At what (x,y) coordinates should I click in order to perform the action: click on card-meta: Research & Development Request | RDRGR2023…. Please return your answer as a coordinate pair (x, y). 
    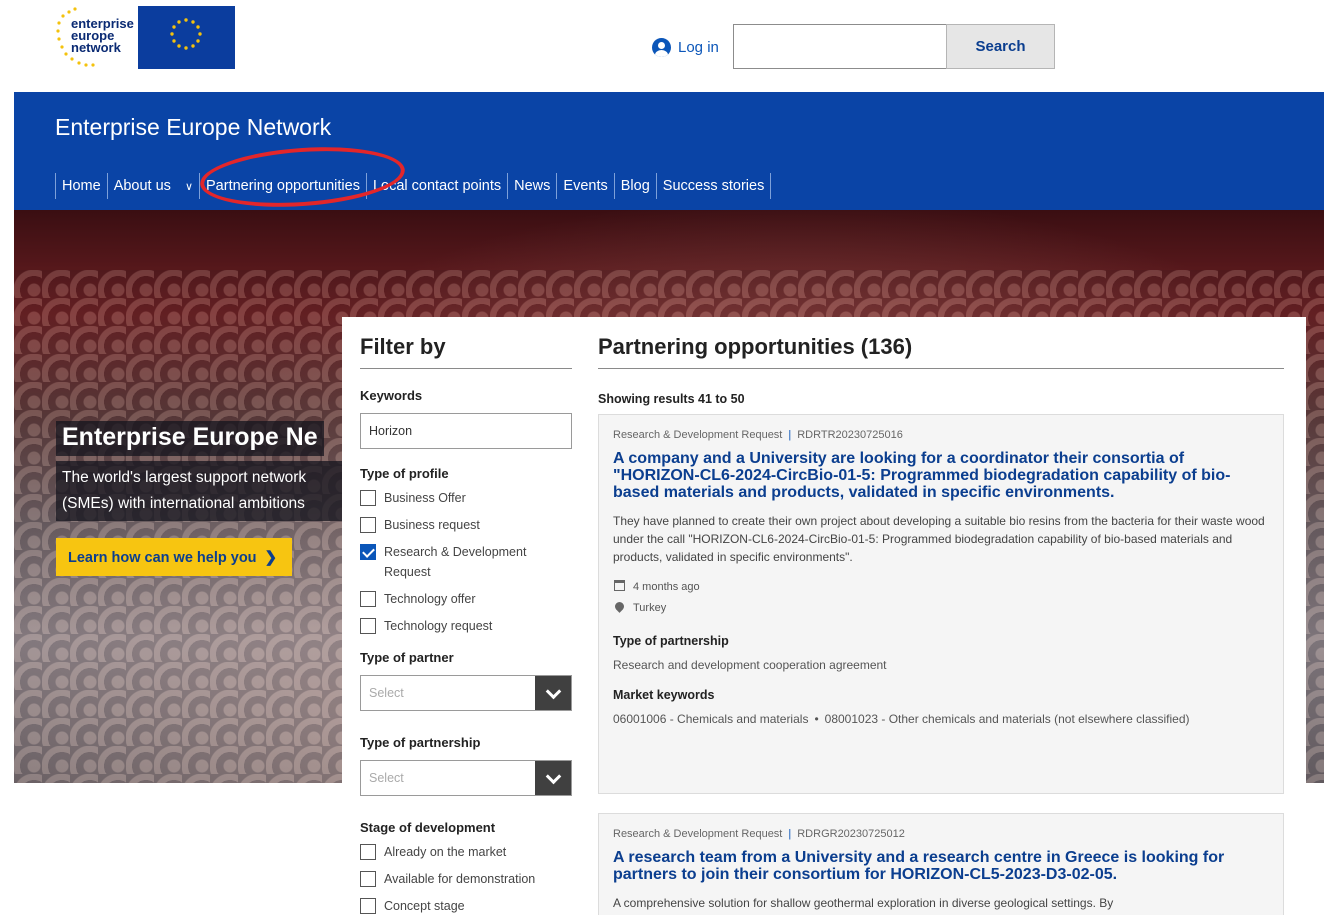
    Looking at the image, I should click on (941, 834).